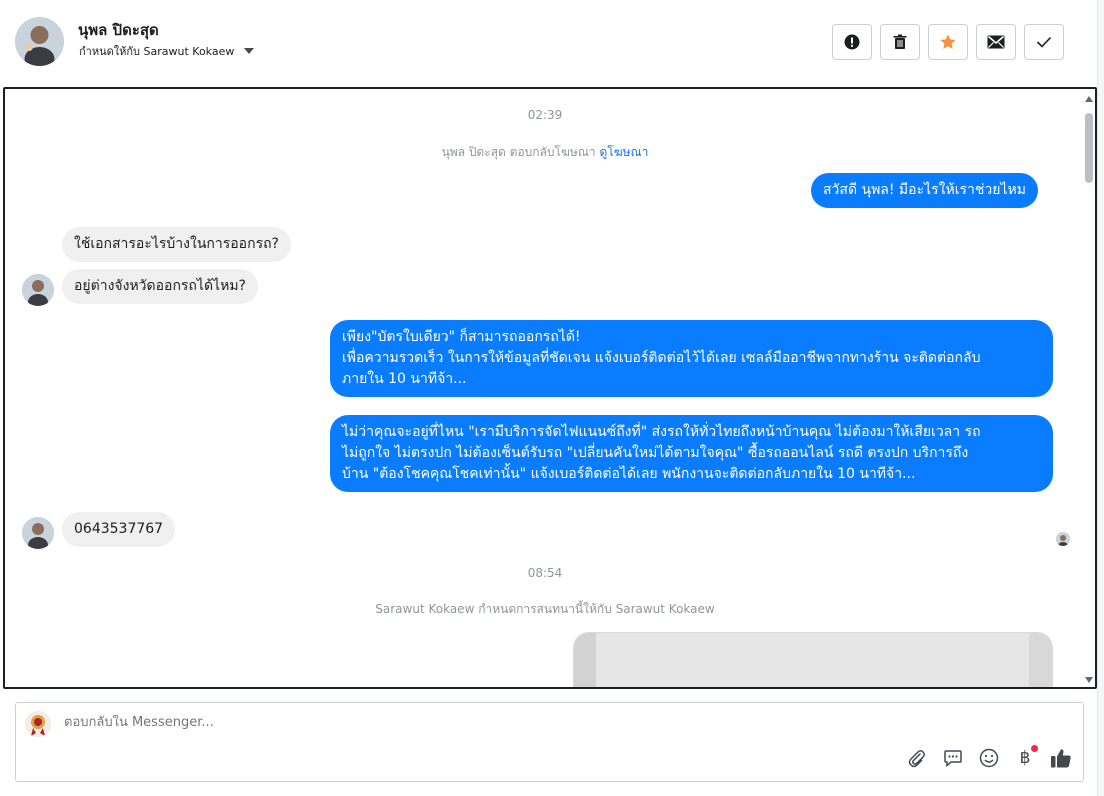  Describe the element at coordinates (1089, 680) in the screenshot. I see `scroll-down-arrow-icon` at that location.